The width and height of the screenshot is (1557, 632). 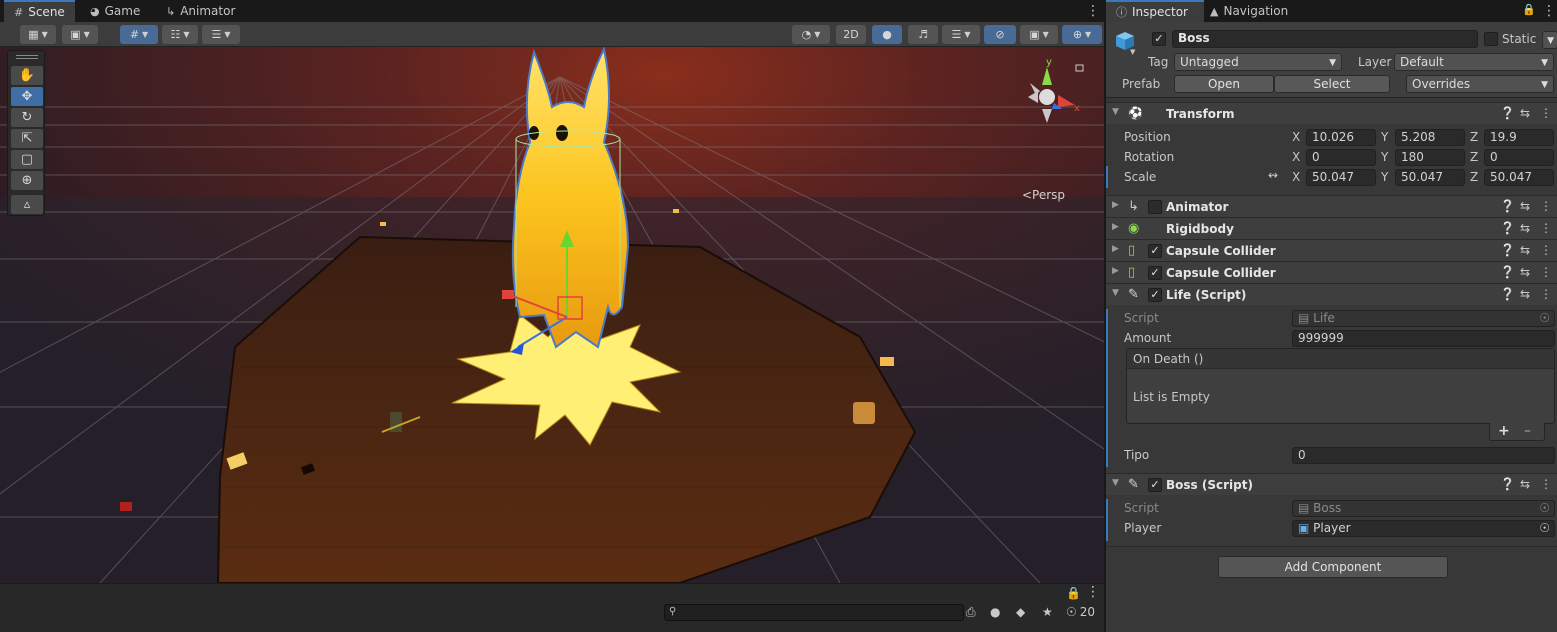 What do you see at coordinates (27, 138) in the screenshot?
I see `scale-tool: ⇱` at bounding box center [27, 138].